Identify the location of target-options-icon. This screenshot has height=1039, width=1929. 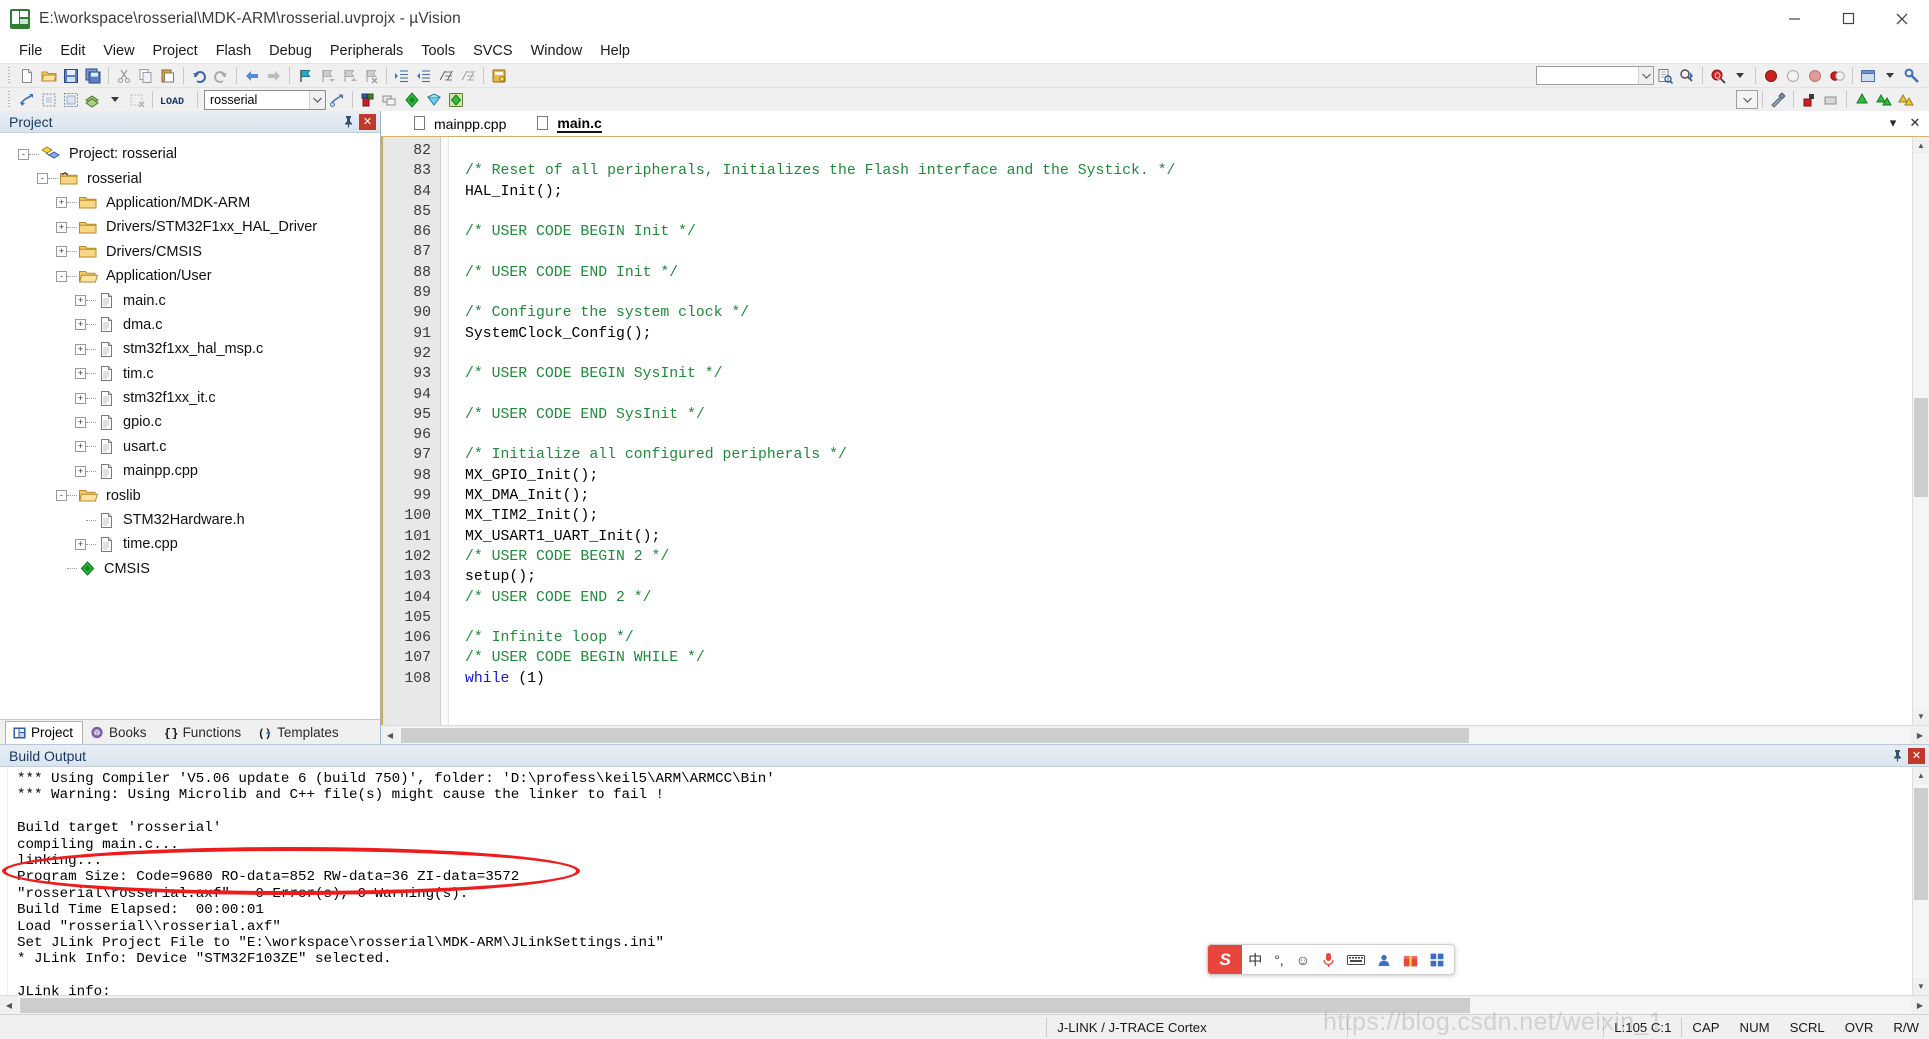
(337, 99).